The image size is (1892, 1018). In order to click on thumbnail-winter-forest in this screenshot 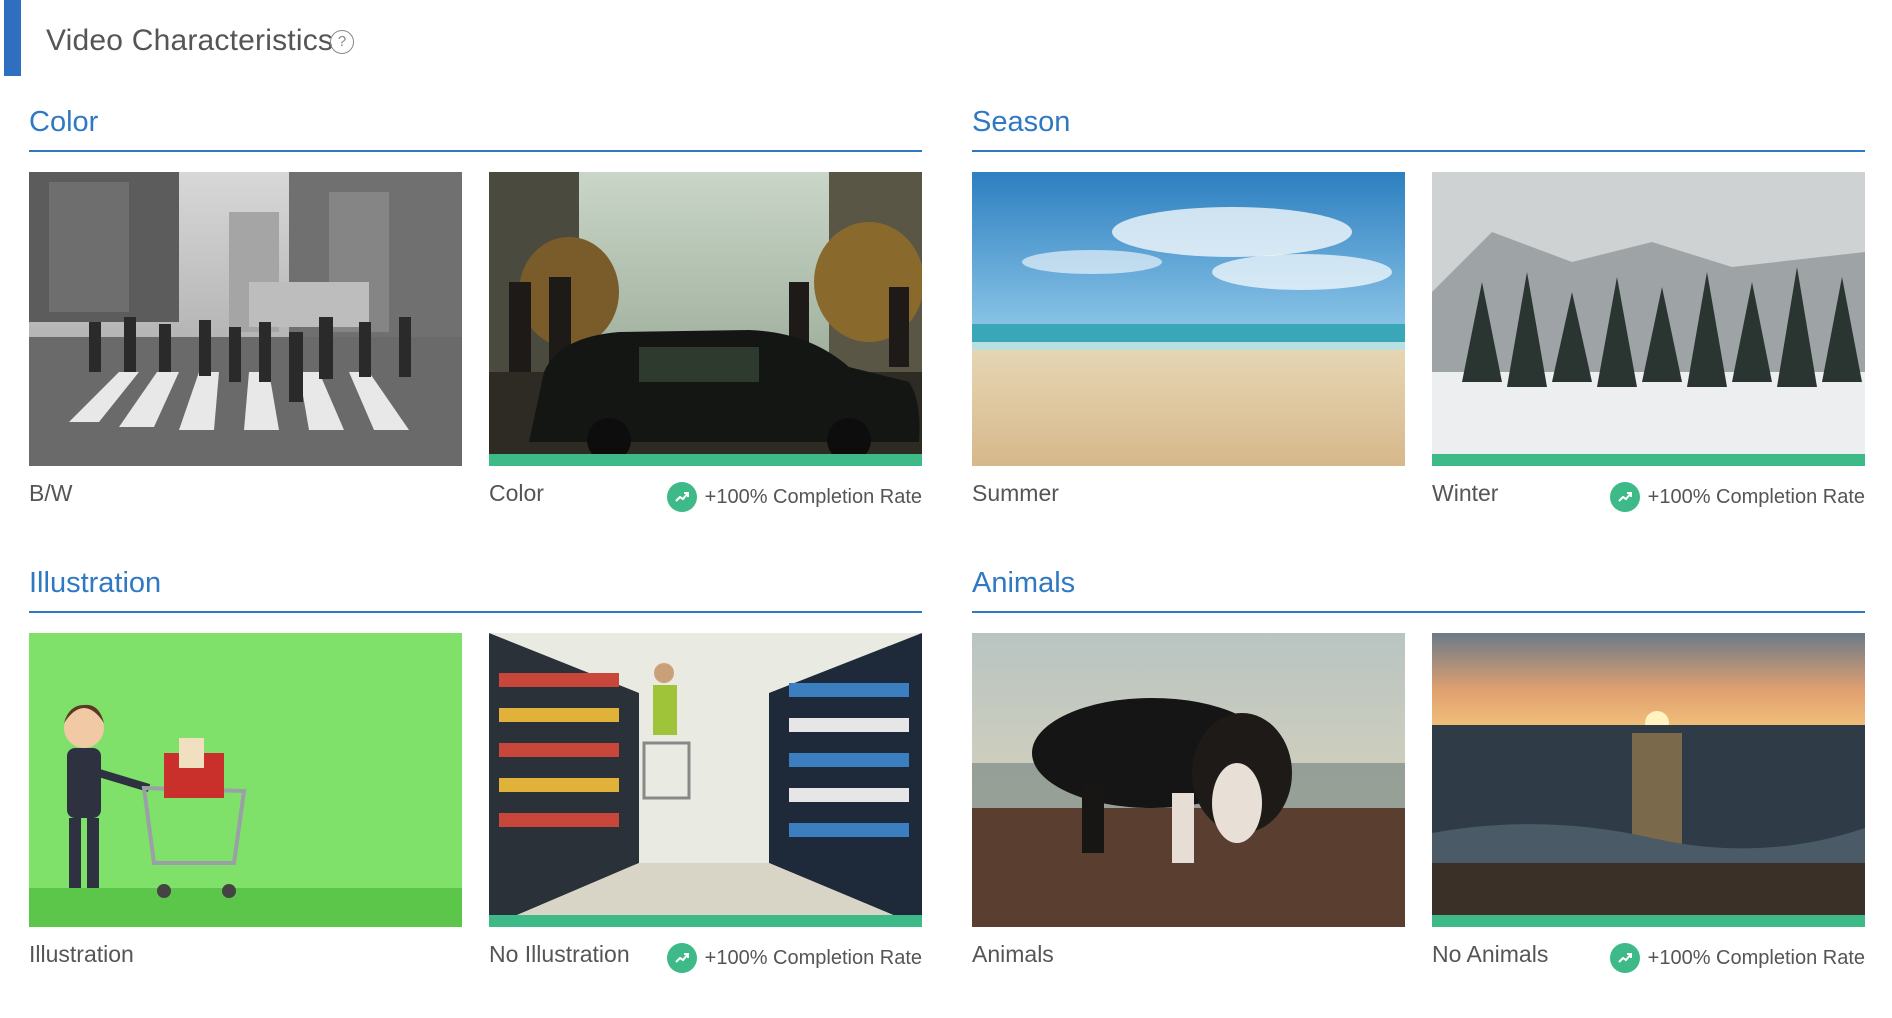, I will do `click(1648, 319)`.